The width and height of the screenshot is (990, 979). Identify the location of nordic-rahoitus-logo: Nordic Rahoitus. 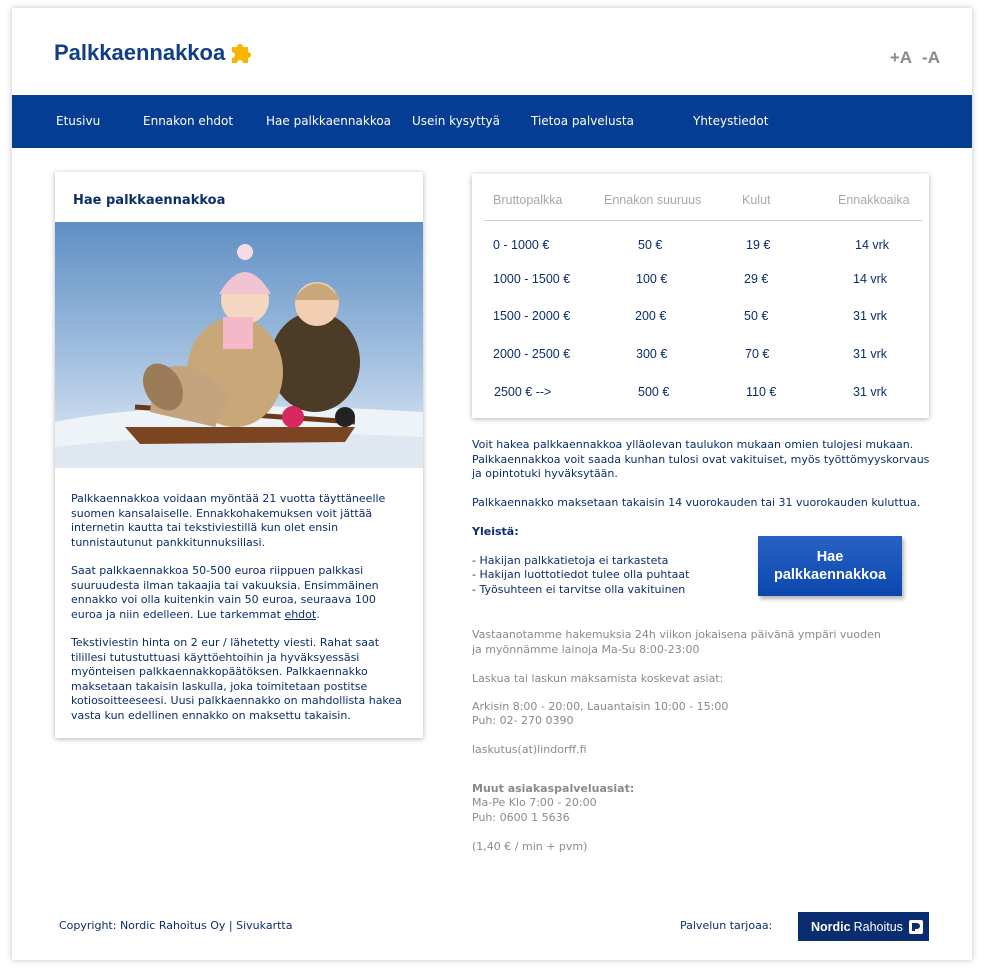
(863, 926).